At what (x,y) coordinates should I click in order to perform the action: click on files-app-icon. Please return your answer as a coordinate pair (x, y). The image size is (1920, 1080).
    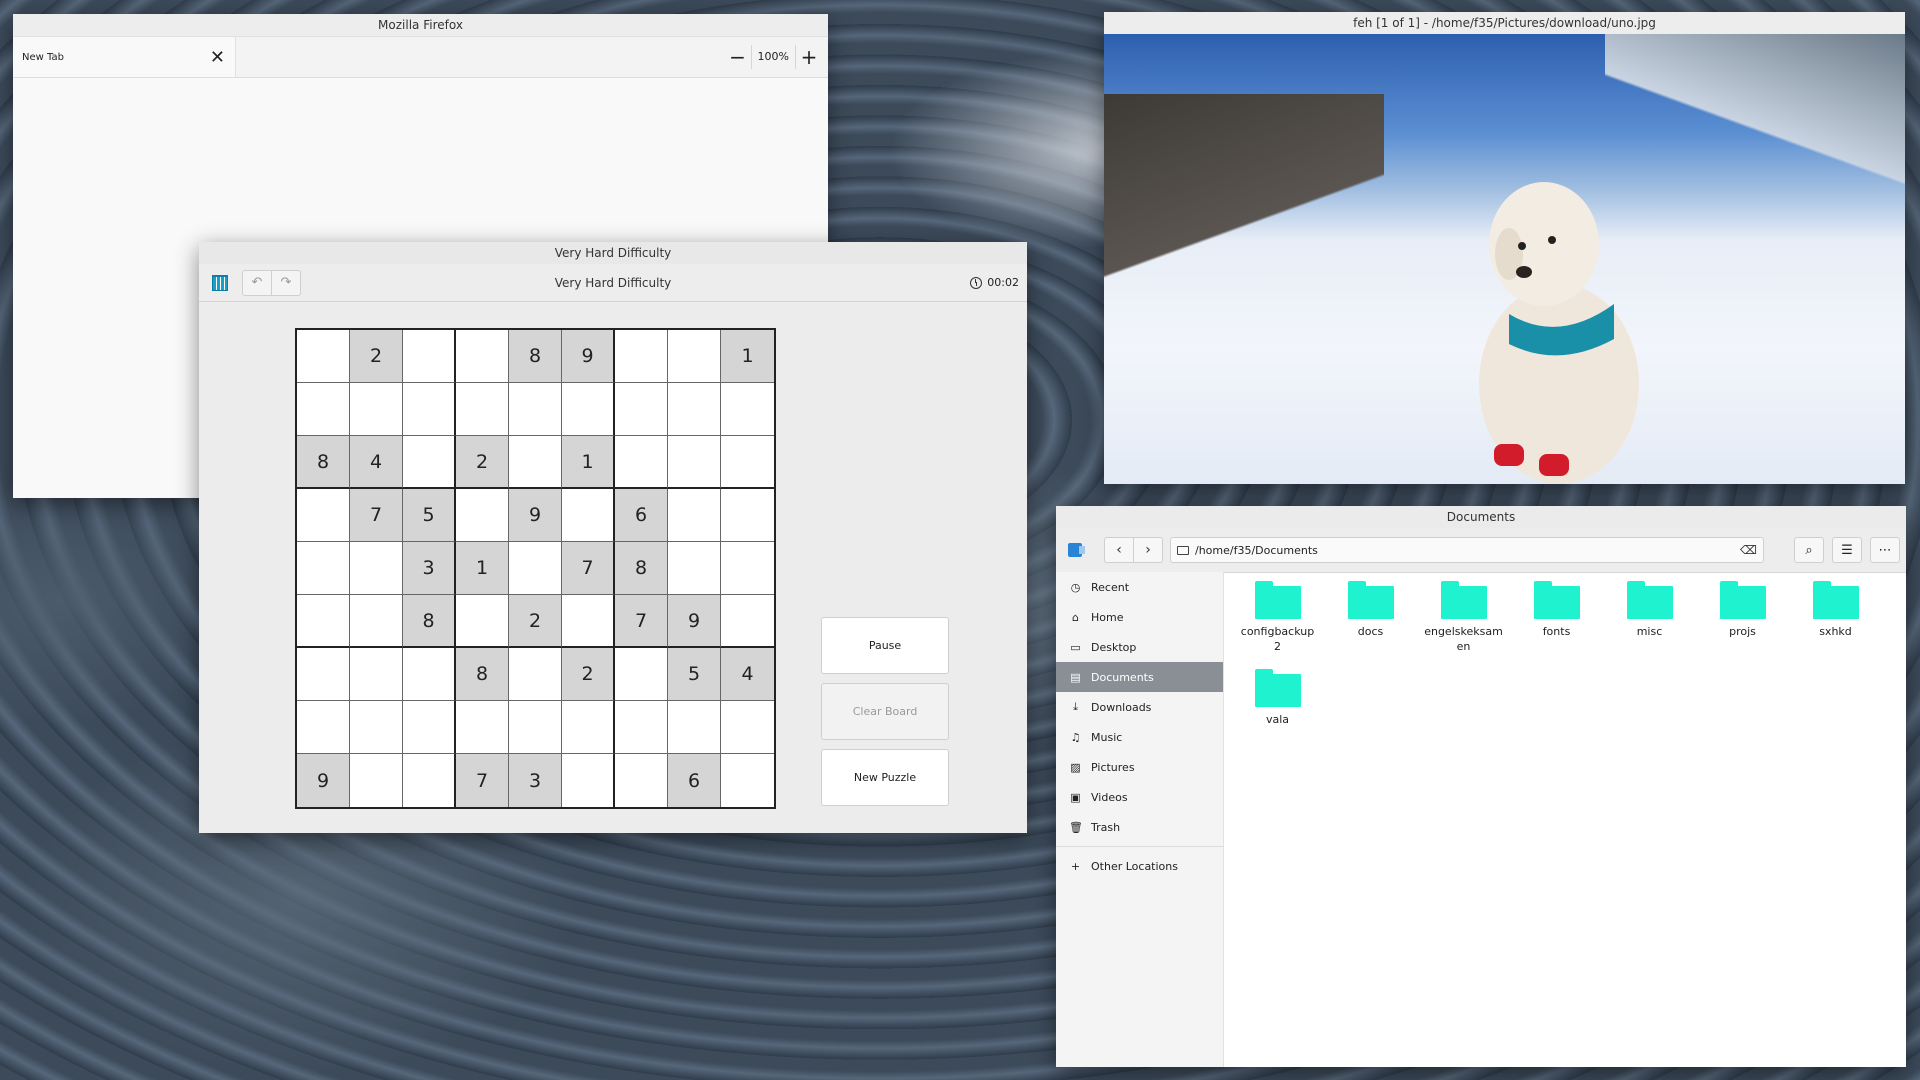
    Looking at the image, I should click on (1076, 550).